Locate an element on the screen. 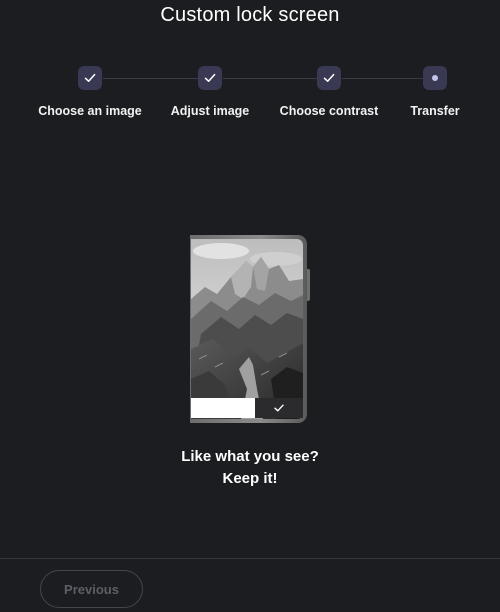  preview-bar-blank is located at coordinates (223, 408).